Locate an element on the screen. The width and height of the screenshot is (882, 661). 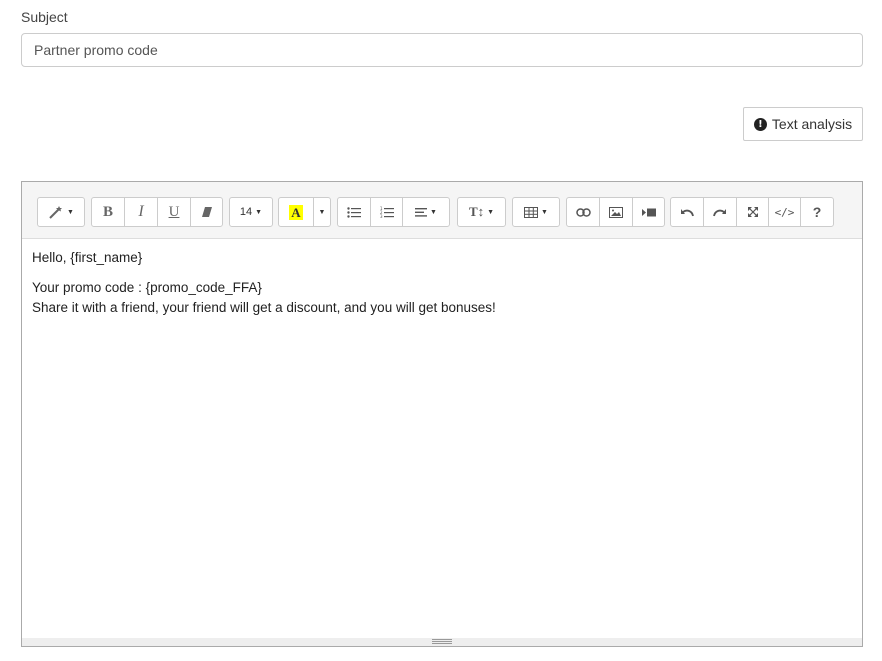
code-view-button: </> is located at coordinates (784, 212).